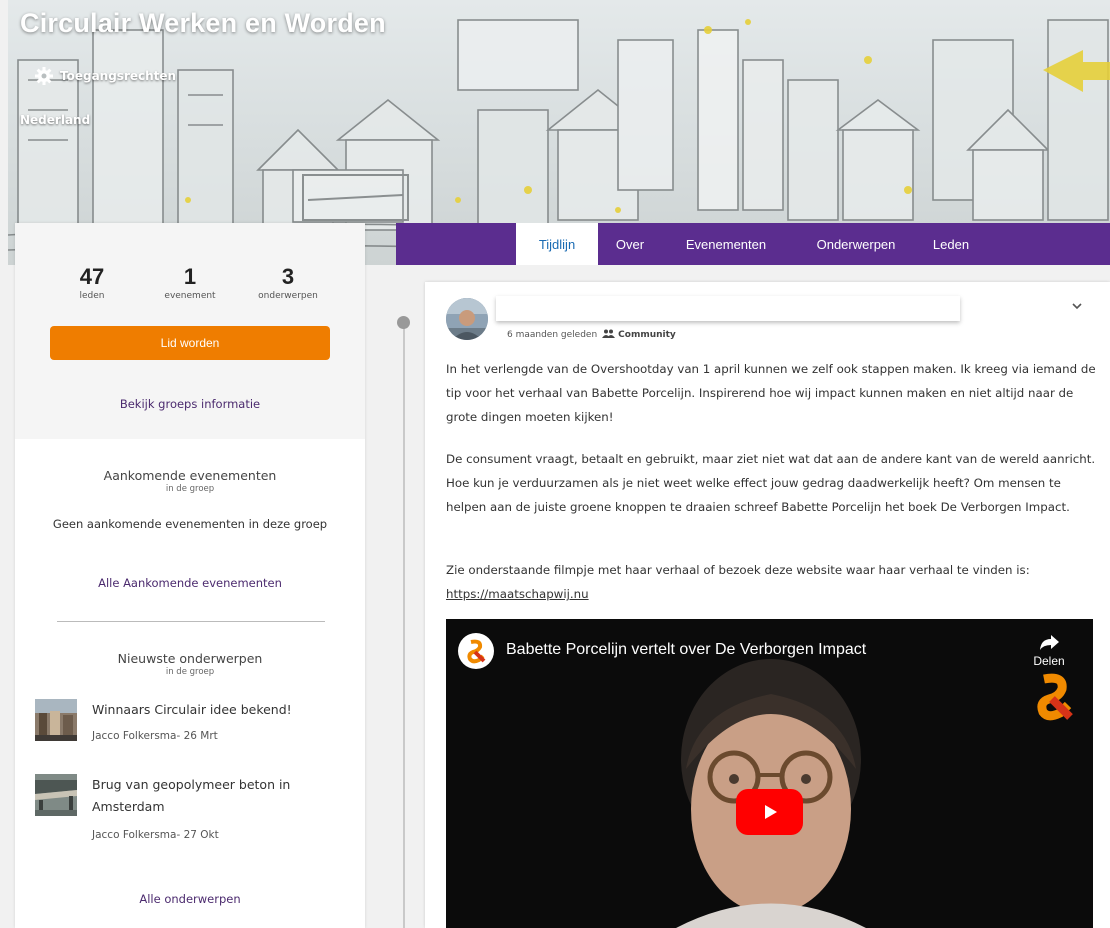 The image size is (1110, 928). What do you see at coordinates (191, 795) in the screenshot?
I see `topic-title: Brug van geopolymeer beton in Amsterdam` at bounding box center [191, 795].